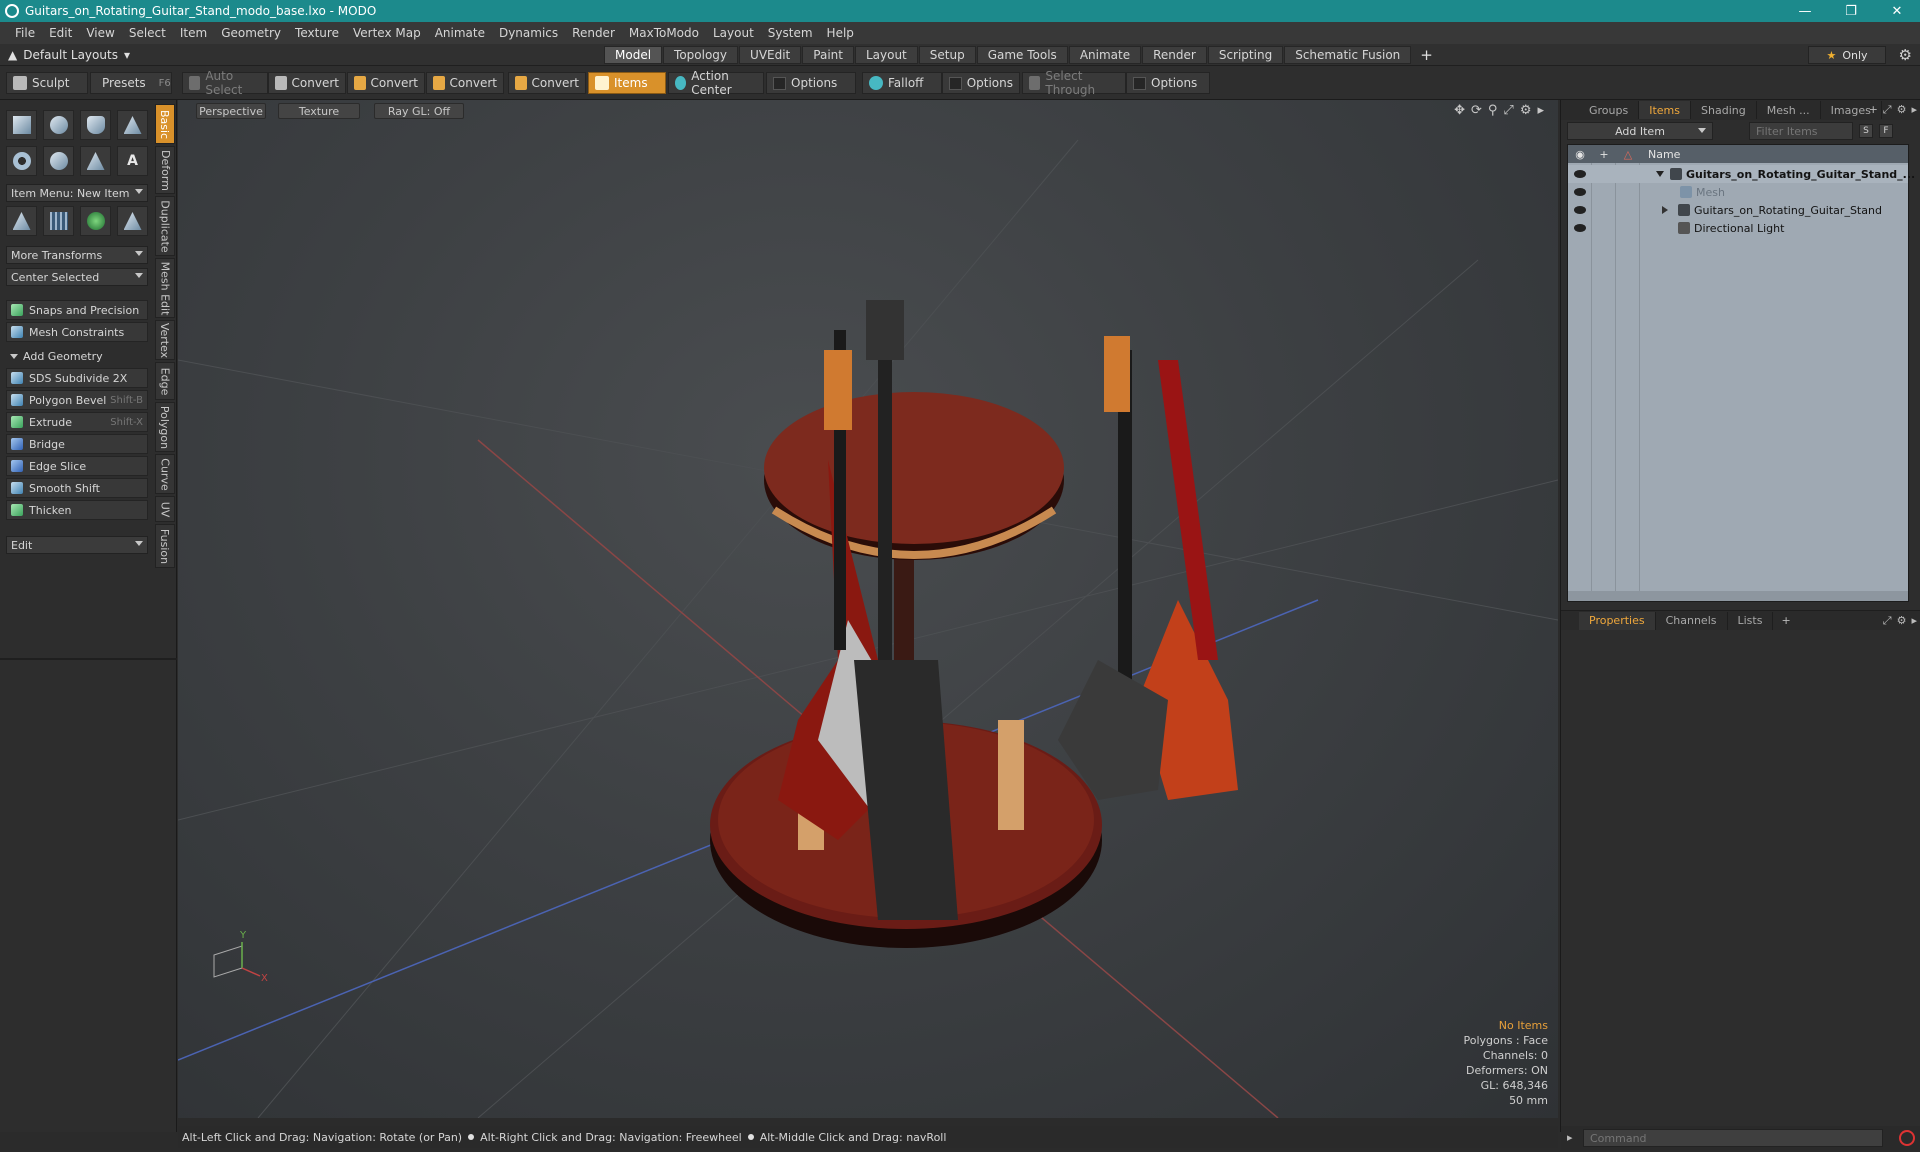 The image size is (1920, 1152). What do you see at coordinates (1174, 55) in the screenshot?
I see `tab-render: Render` at bounding box center [1174, 55].